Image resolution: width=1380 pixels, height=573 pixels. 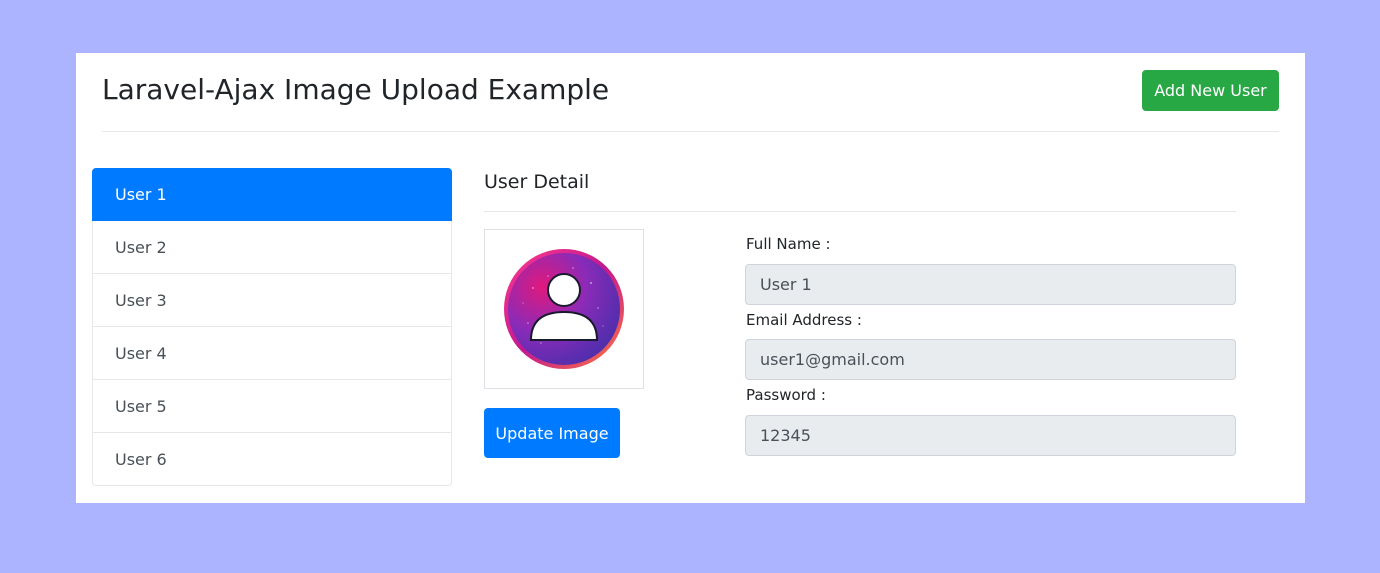 I want to click on user-list-item-6: User 6, so click(x=272, y=459).